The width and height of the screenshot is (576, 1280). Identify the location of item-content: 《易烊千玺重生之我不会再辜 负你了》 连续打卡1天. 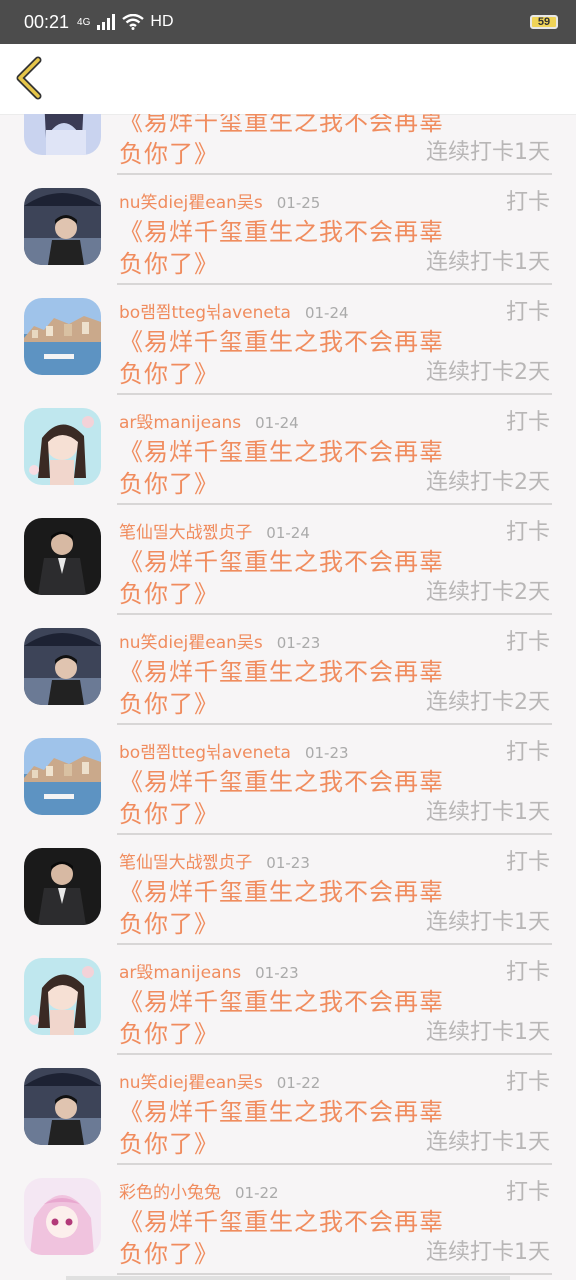
(334, 144).